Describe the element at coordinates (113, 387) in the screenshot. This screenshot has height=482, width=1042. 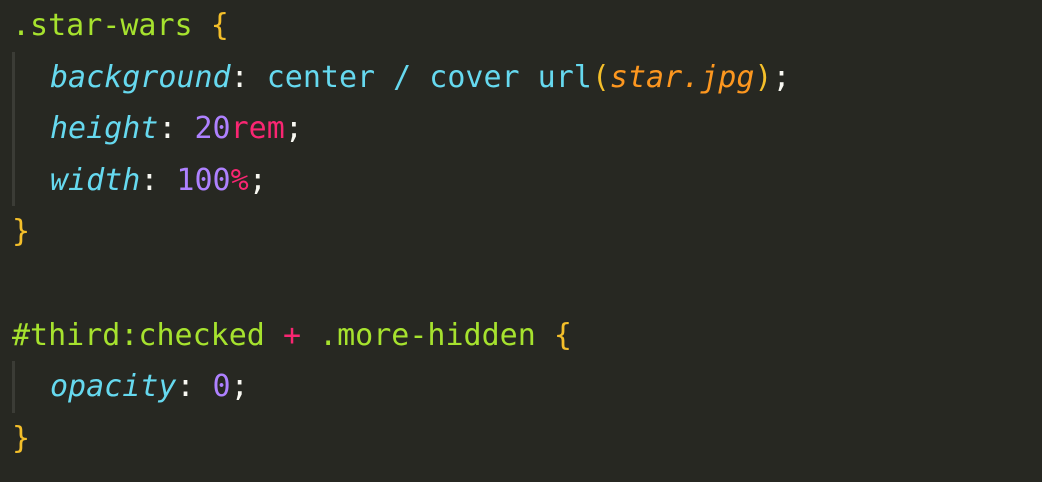
I see `css-property: opacity` at that location.